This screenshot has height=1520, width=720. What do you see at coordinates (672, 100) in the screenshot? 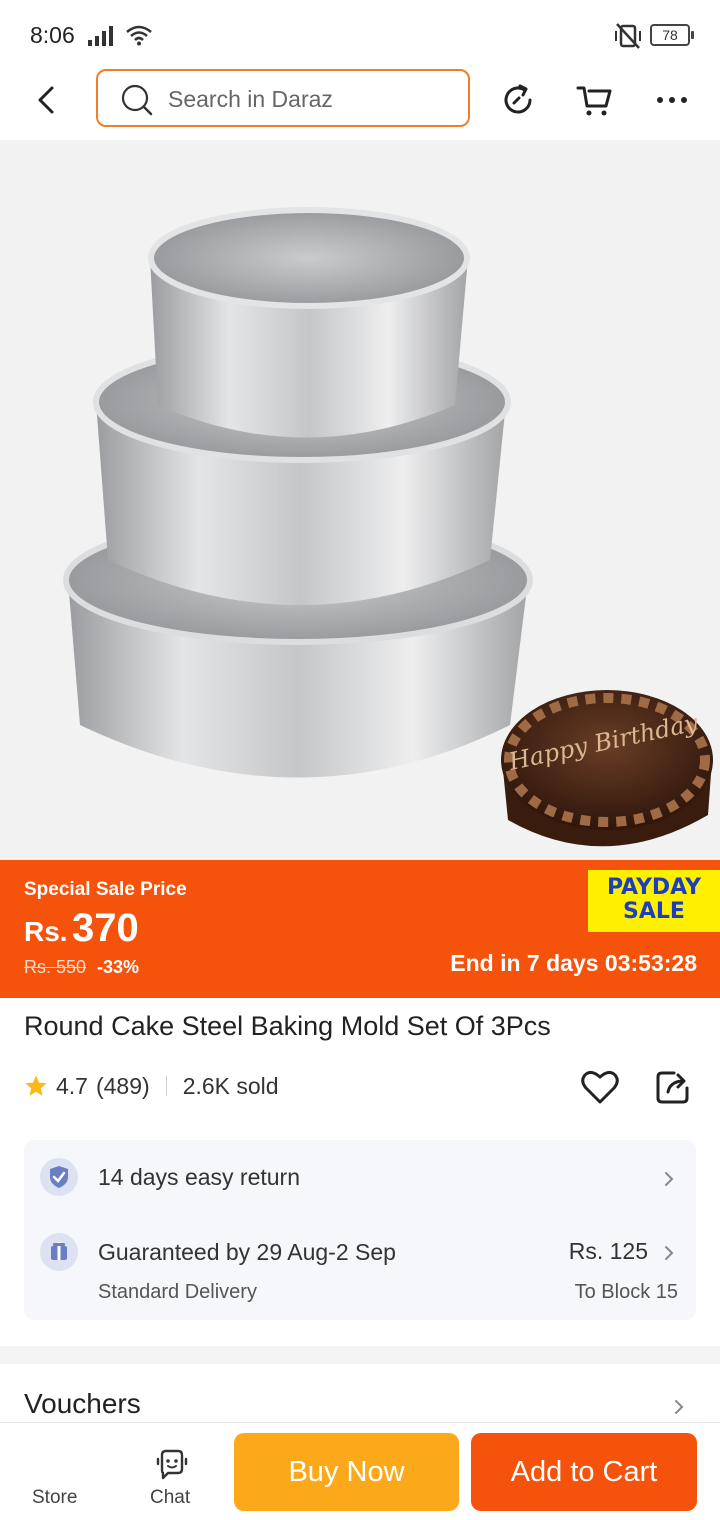
I see `more-options-icon` at bounding box center [672, 100].